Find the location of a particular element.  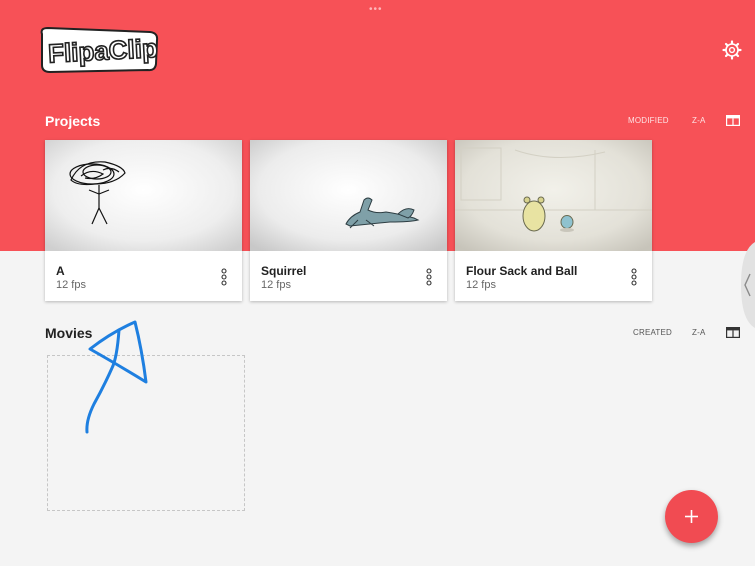

drag-dots-icon: ••• is located at coordinates (376, 10).